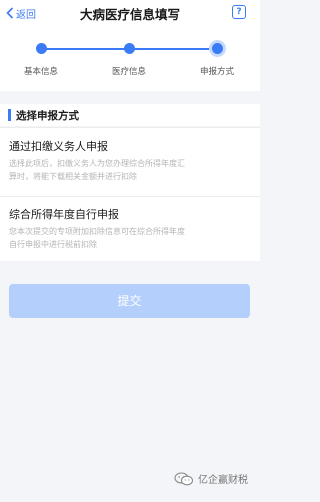  Describe the element at coordinates (9, 115) in the screenshot. I see `section-accent-bar` at that location.